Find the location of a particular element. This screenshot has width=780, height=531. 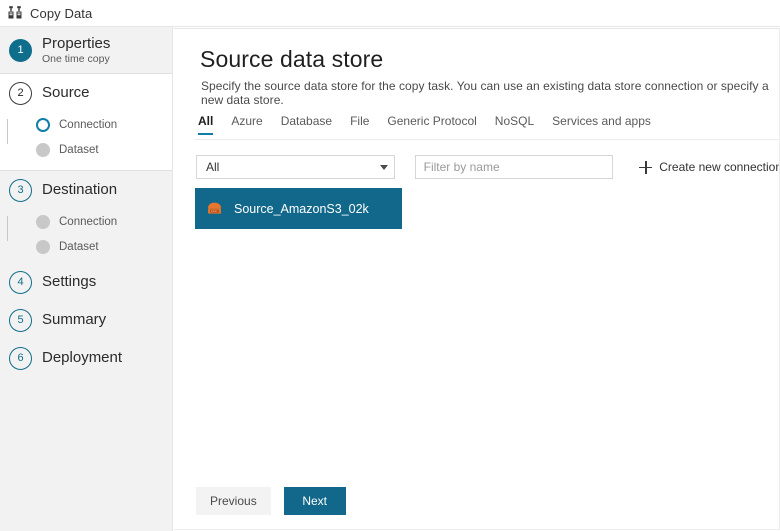

window-title: Copy Data is located at coordinates (61, 13).